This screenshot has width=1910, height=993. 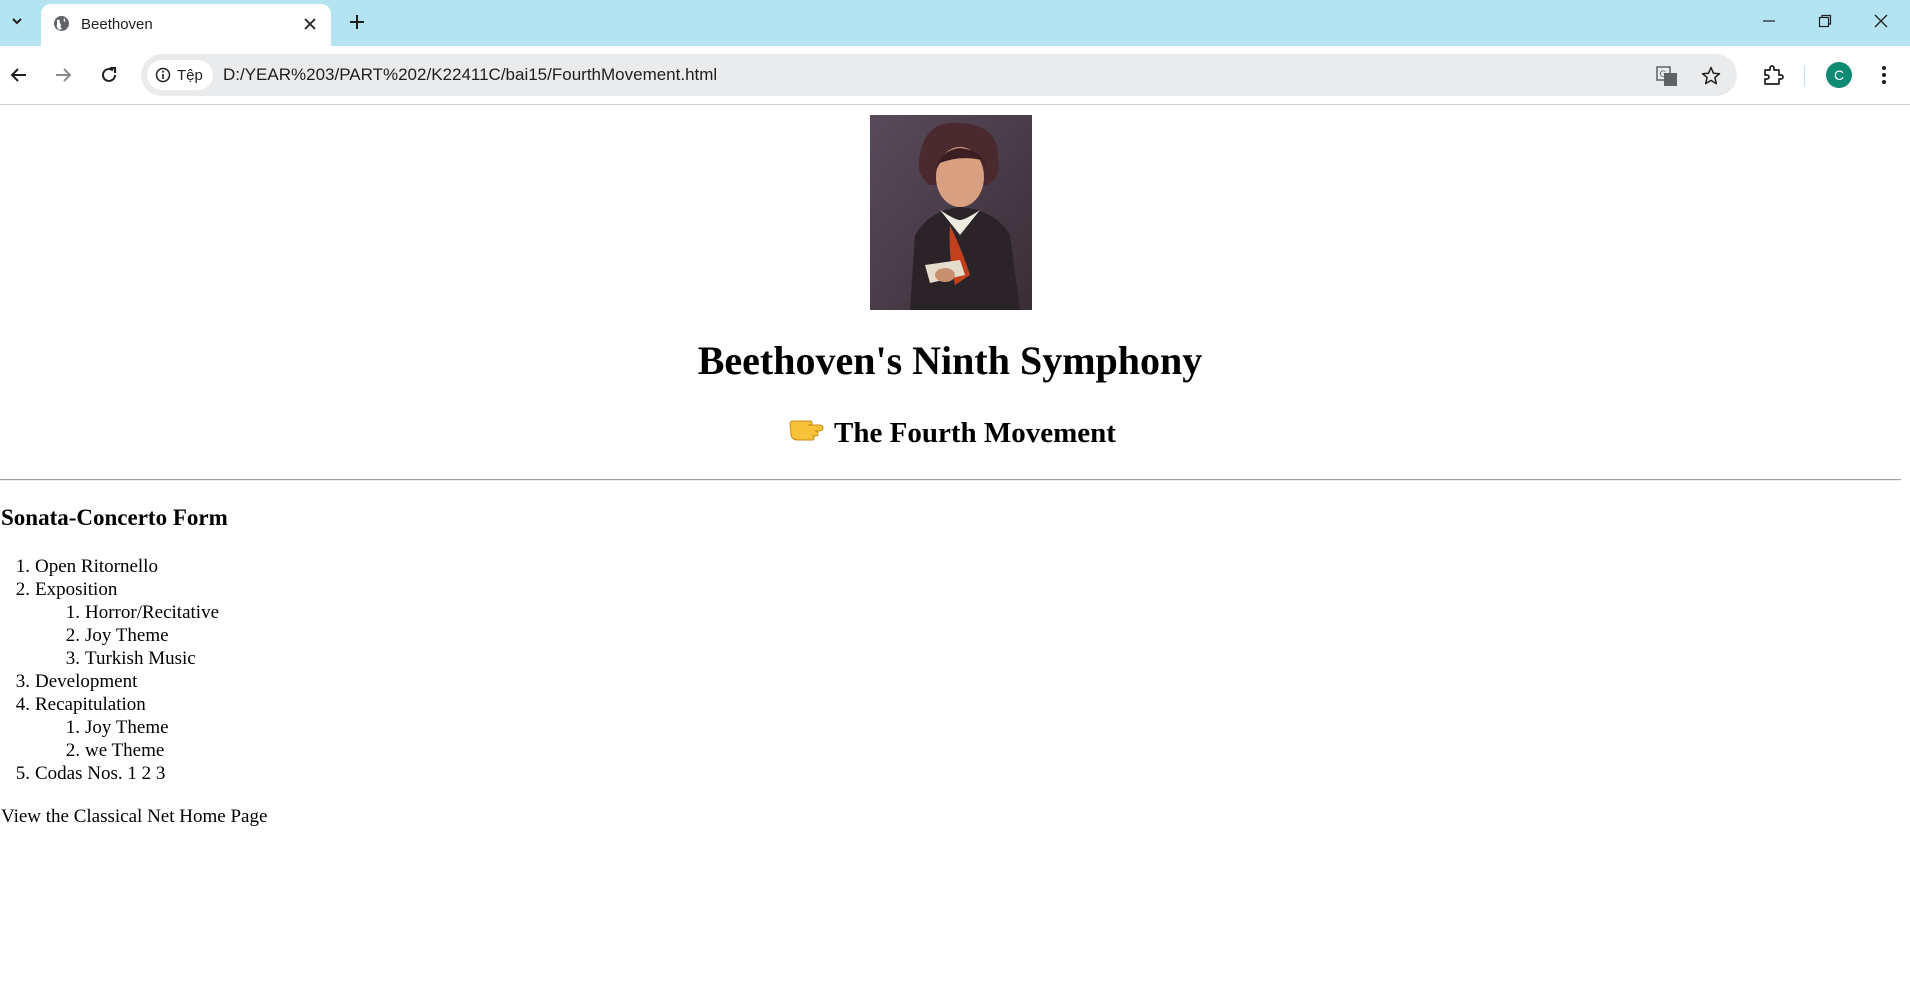 I want to click on tab-strip: Beethoven, so click(x=955, y=23).